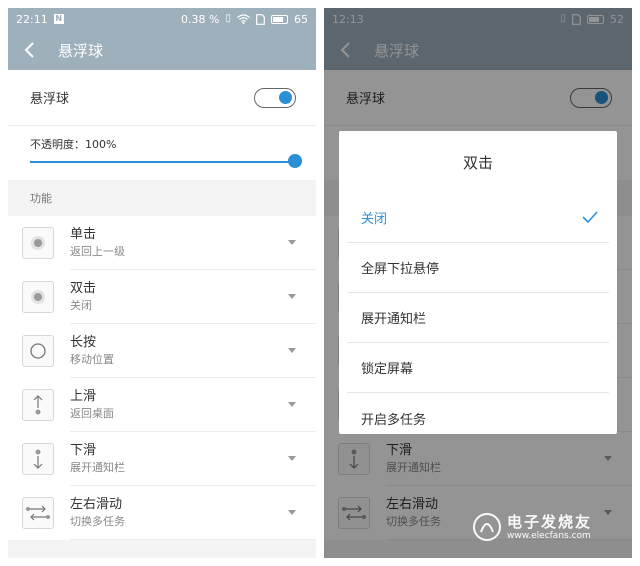  I want to click on switch-knob, so click(285, 97).